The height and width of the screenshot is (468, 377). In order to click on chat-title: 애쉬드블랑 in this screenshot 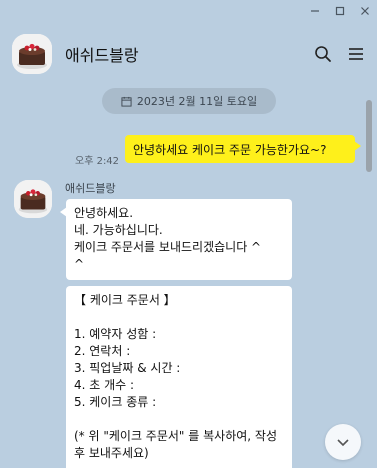, I will do `click(102, 55)`.